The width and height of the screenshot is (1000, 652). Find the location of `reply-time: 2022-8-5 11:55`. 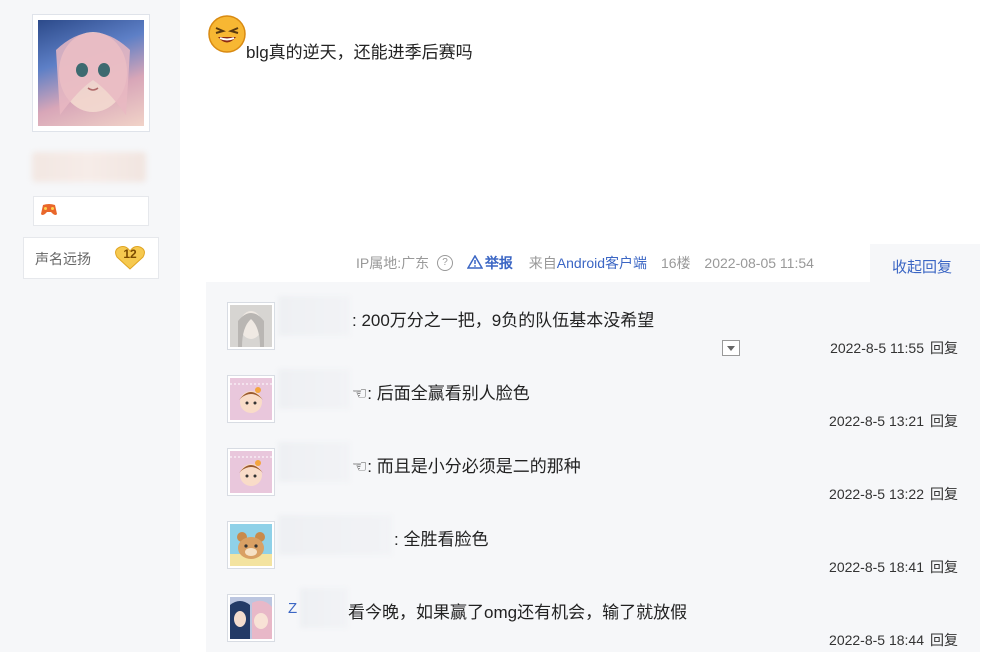

reply-time: 2022-8-5 11:55 is located at coordinates (877, 348).